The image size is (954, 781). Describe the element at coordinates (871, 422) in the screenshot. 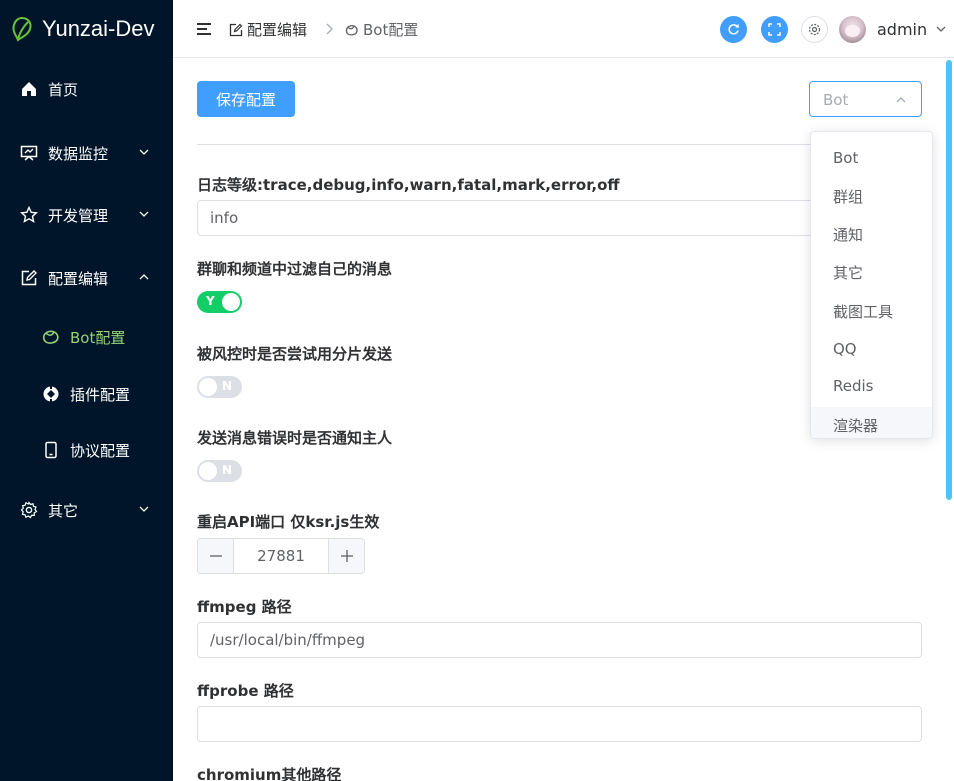

I see `dropdown-option: 渲染器` at that location.